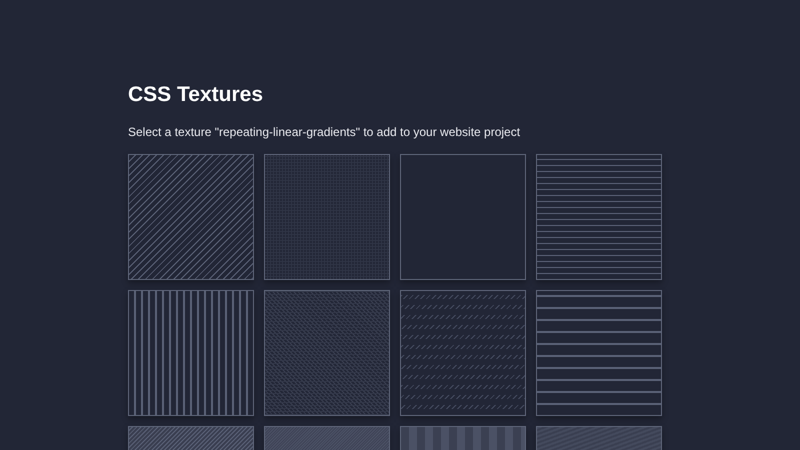 The height and width of the screenshot is (450, 800). Describe the element at coordinates (327, 353) in the screenshot. I see `woven-texture` at that location.